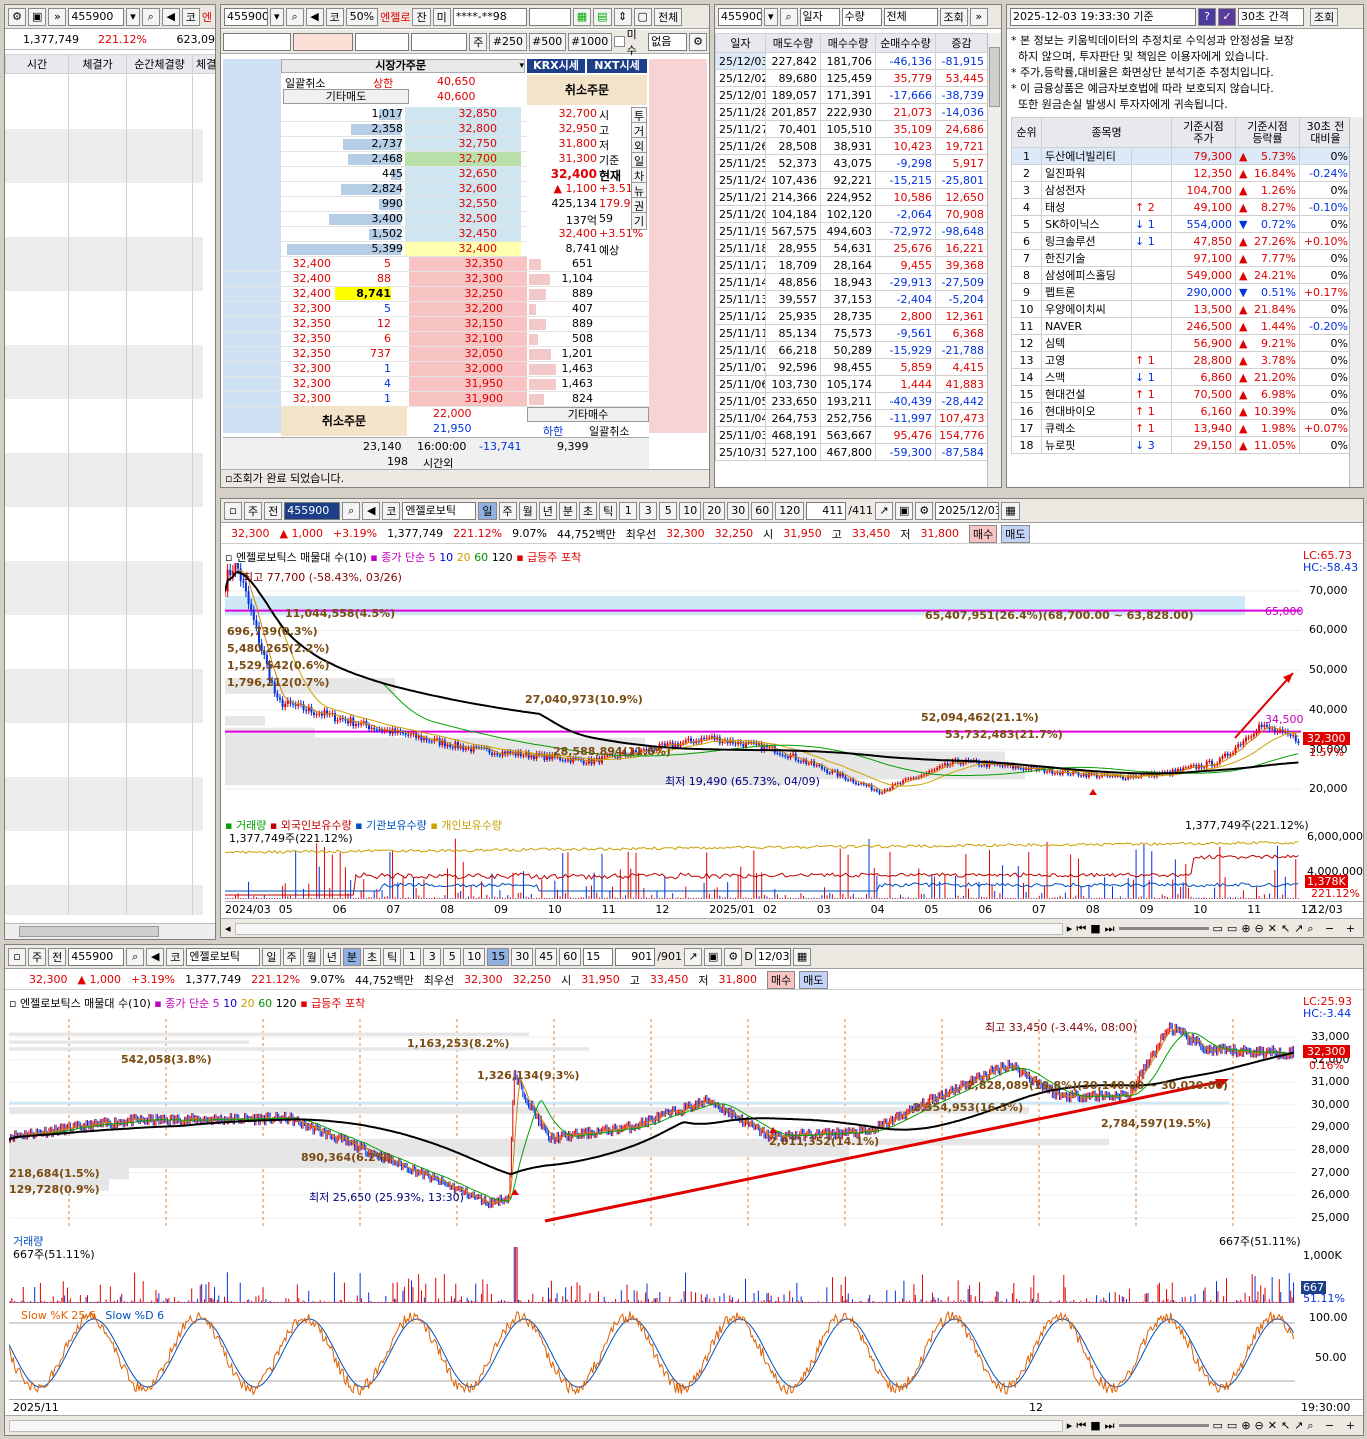 The width and height of the screenshot is (1367, 1439). I want to click on help-icon: ?, so click(1207, 16).